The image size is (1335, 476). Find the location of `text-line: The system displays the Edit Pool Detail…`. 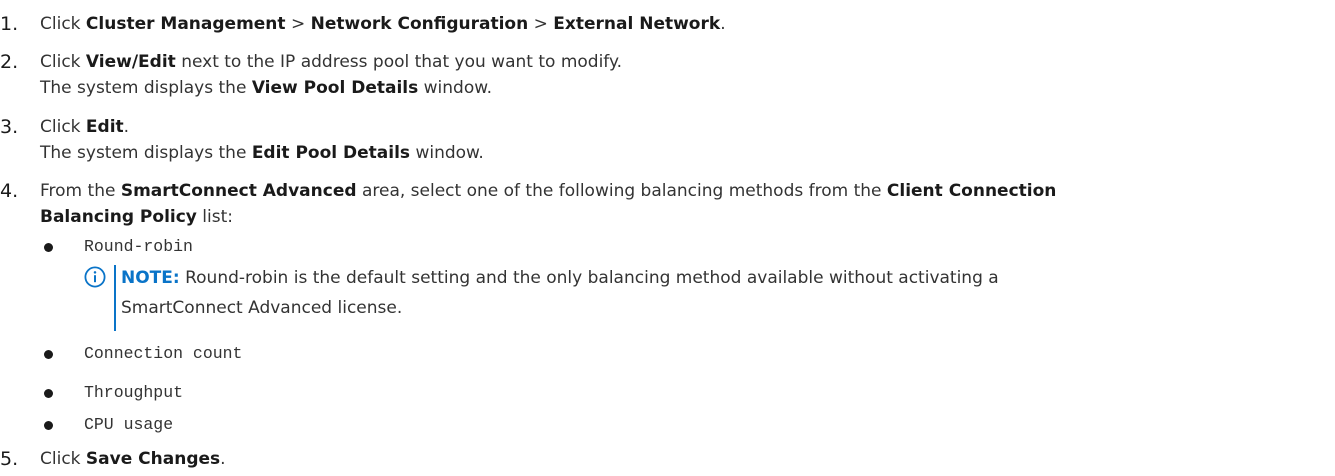

text-line: The system displays the Edit Pool Detail… is located at coordinates (685, 153).